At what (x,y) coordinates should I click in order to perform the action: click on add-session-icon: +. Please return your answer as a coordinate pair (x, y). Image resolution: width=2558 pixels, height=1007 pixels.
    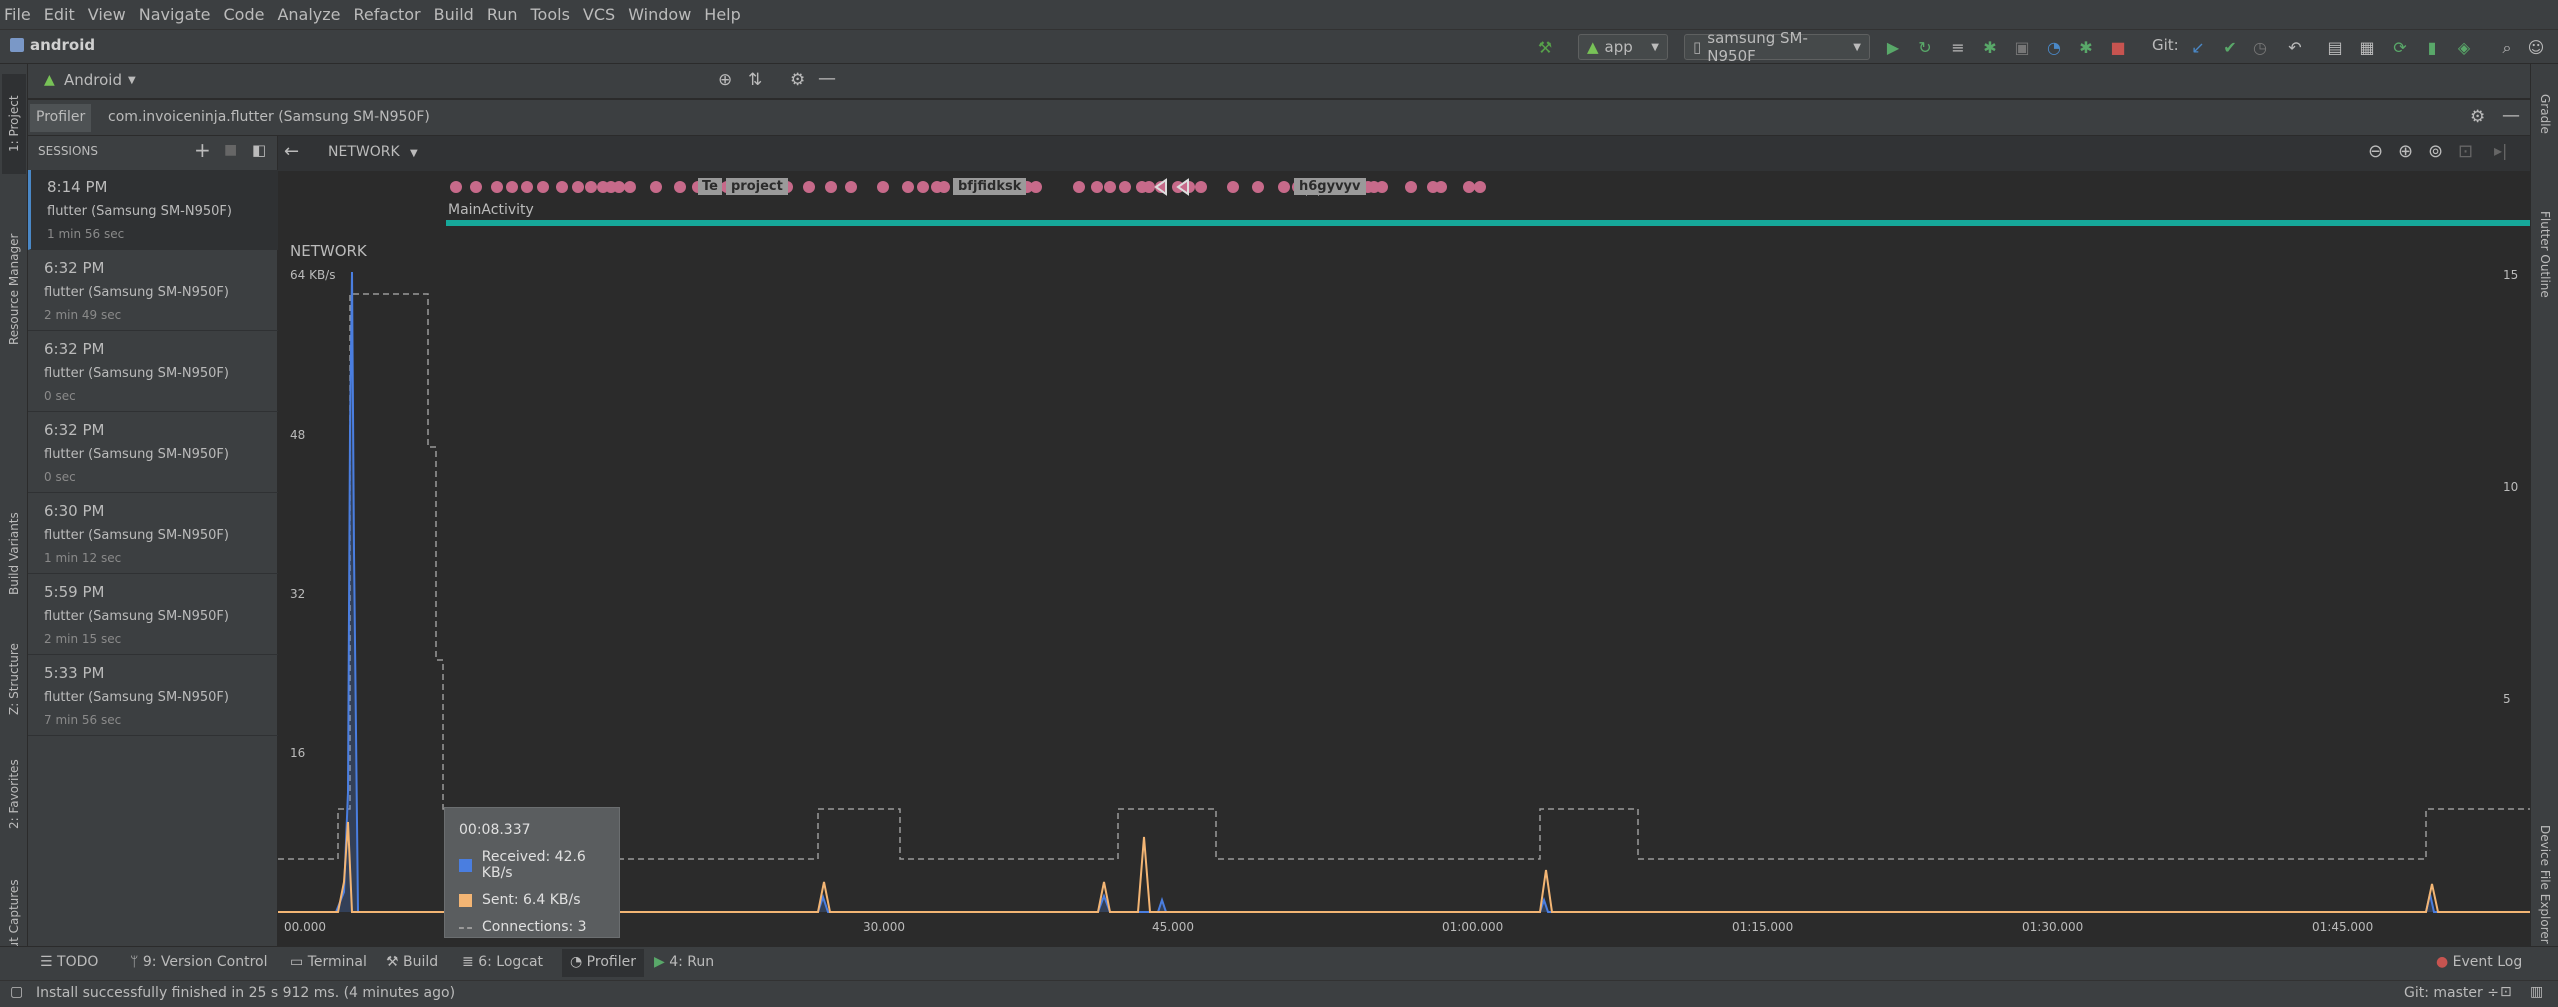
    Looking at the image, I should click on (202, 150).